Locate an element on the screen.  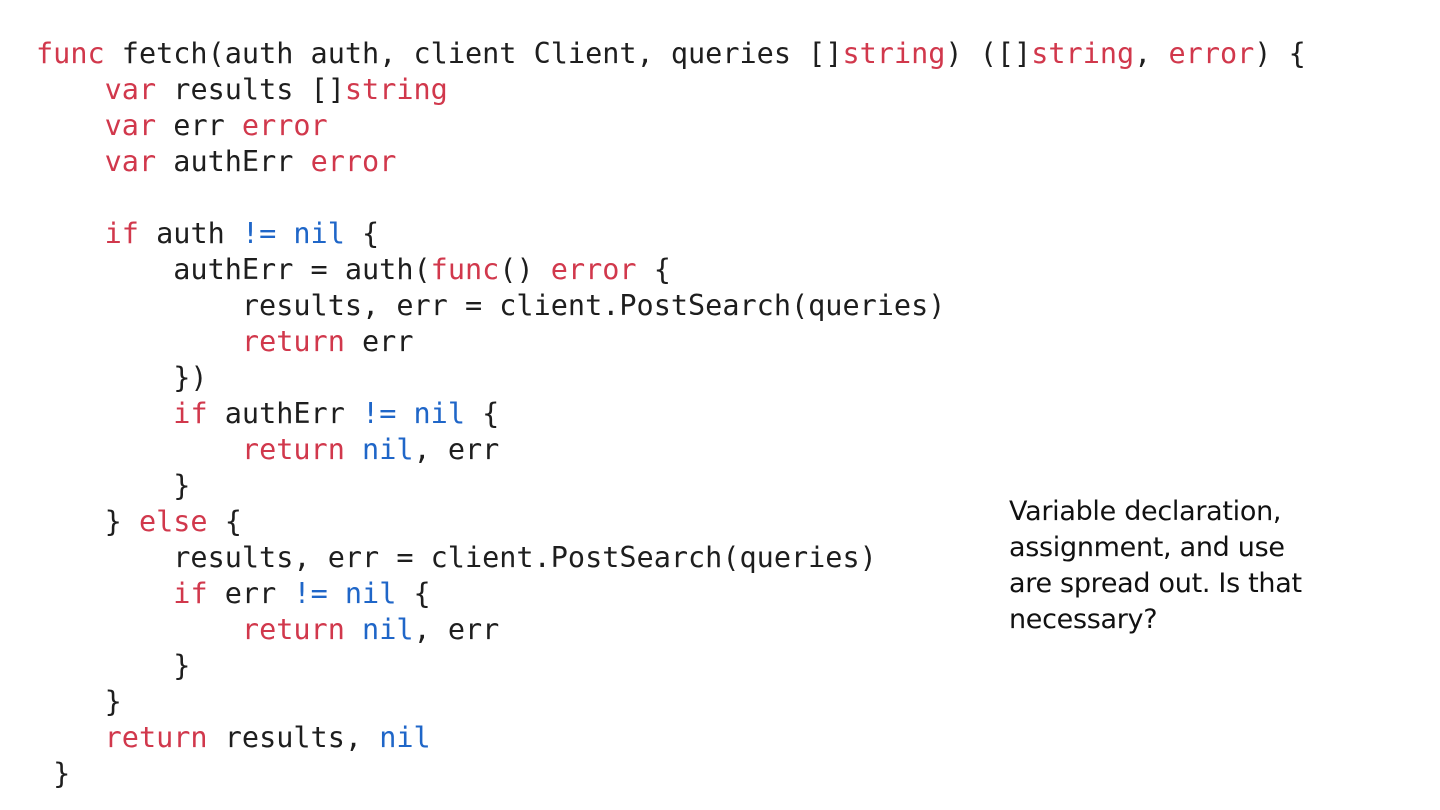
code-line: return err is located at coordinates (671, 342).